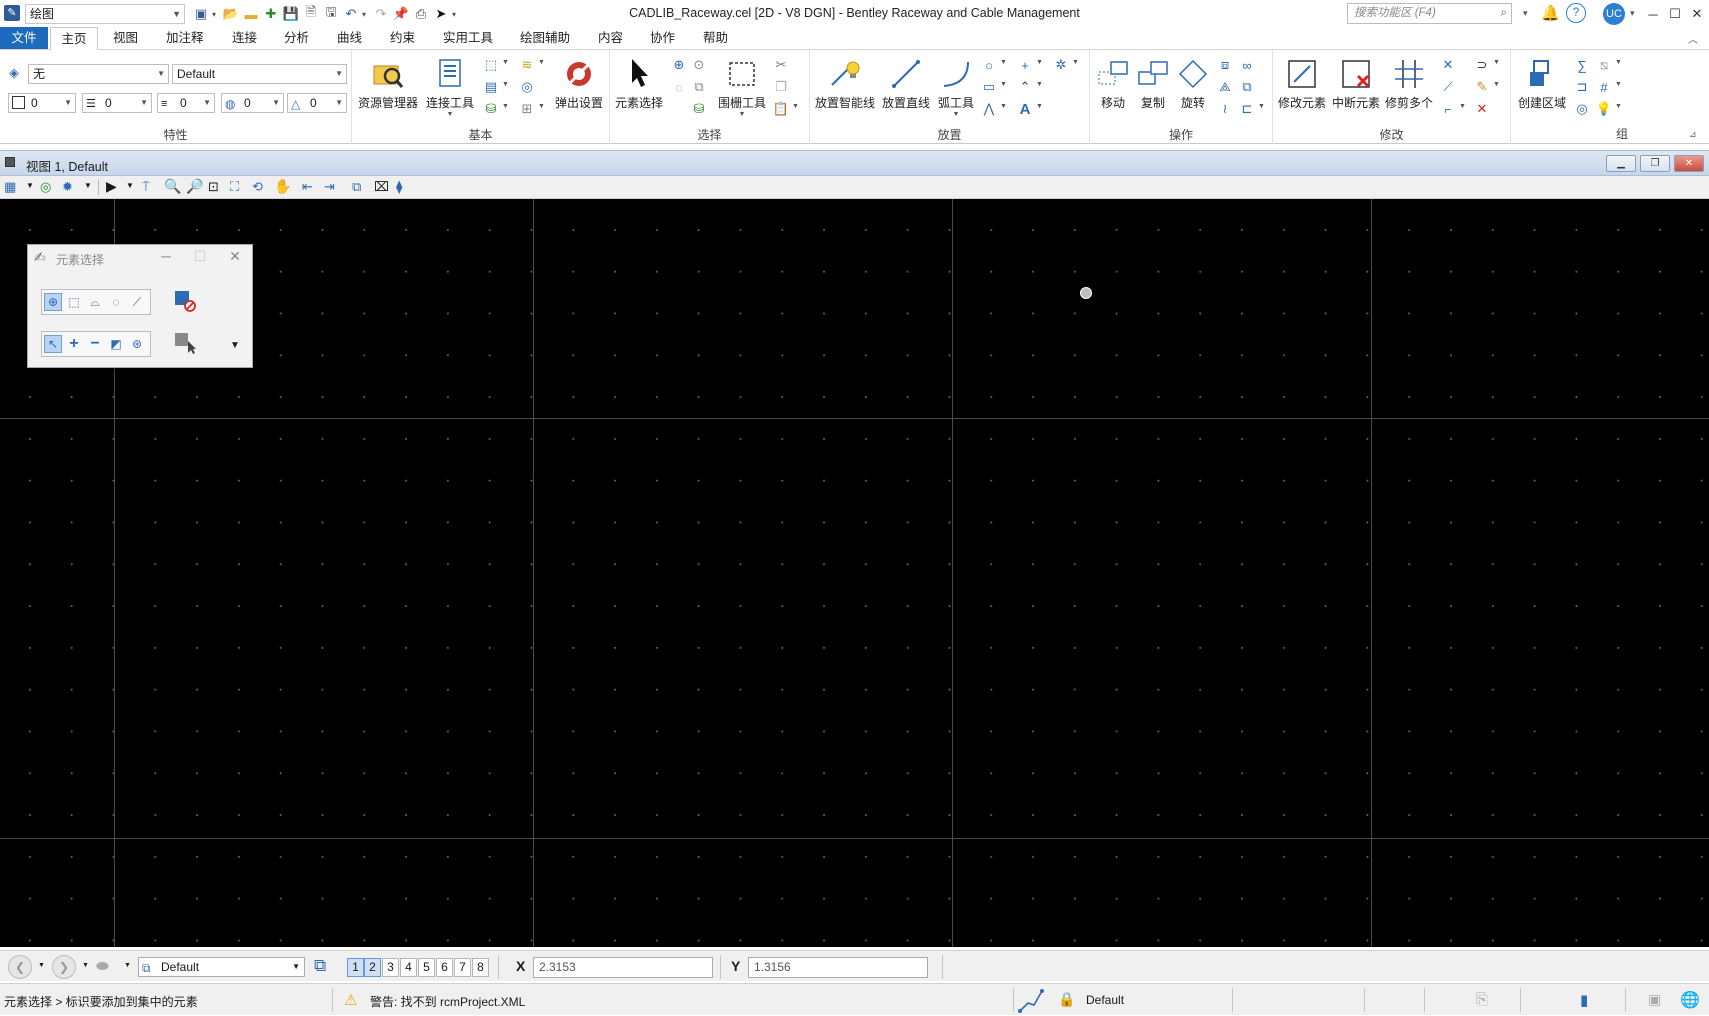  I want to click on models-icon: ▤, so click(491, 87).